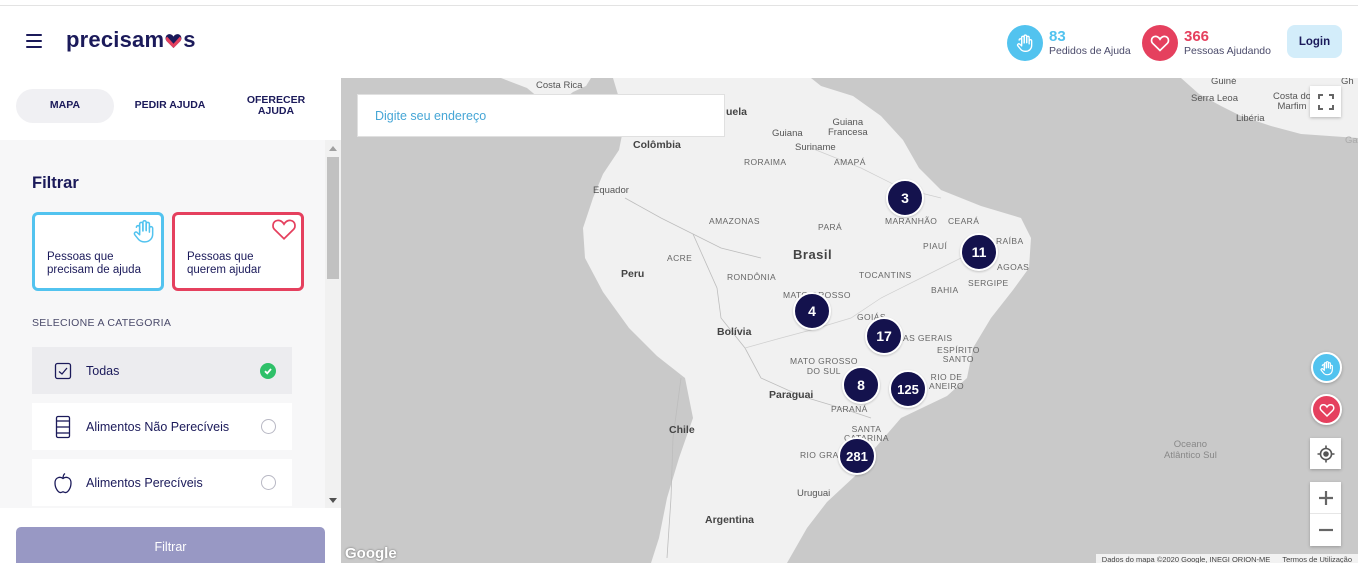 The image size is (1358, 563). Describe the element at coordinates (1215, 98) in the screenshot. I see `map-label-serra-leoa: Serra Leoa` at that location.